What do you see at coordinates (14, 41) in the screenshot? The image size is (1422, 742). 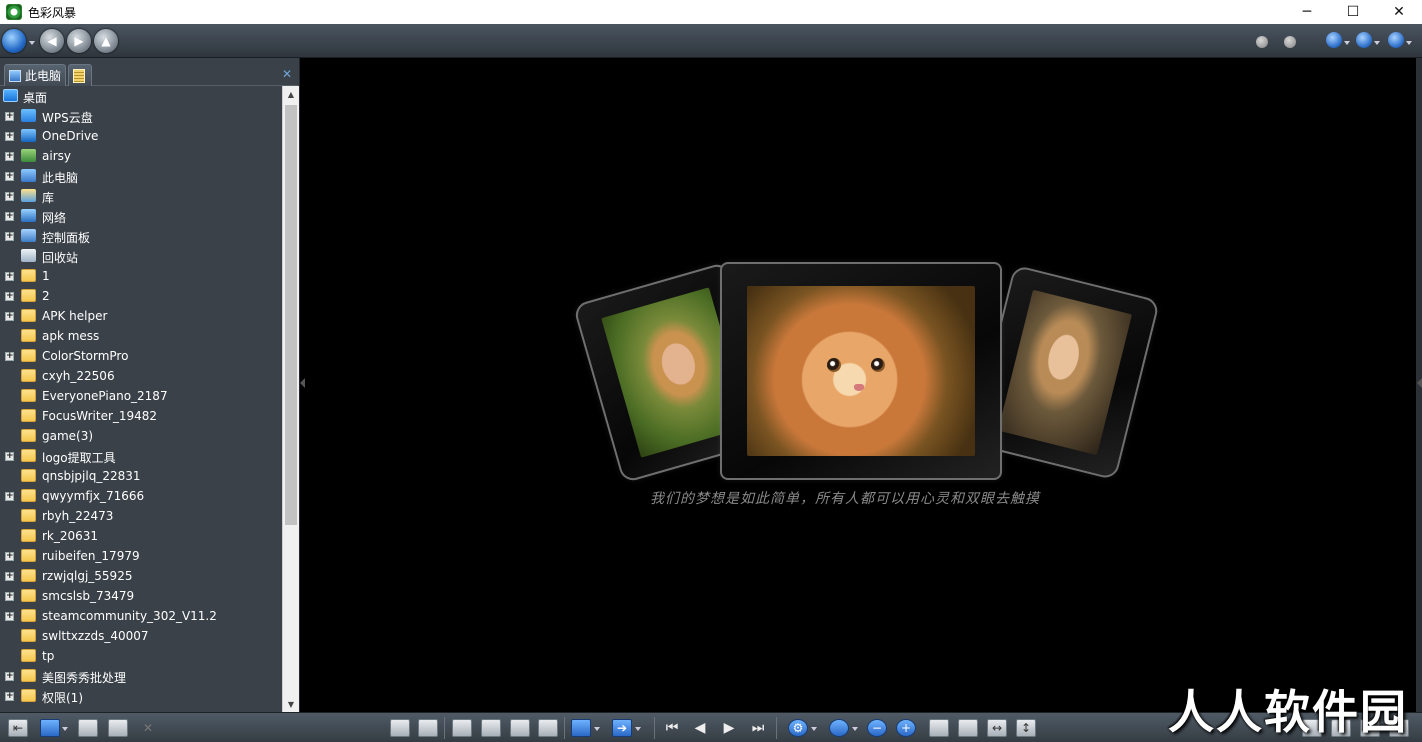 I see `globe-menu-button` at bounding box center [14, 41].